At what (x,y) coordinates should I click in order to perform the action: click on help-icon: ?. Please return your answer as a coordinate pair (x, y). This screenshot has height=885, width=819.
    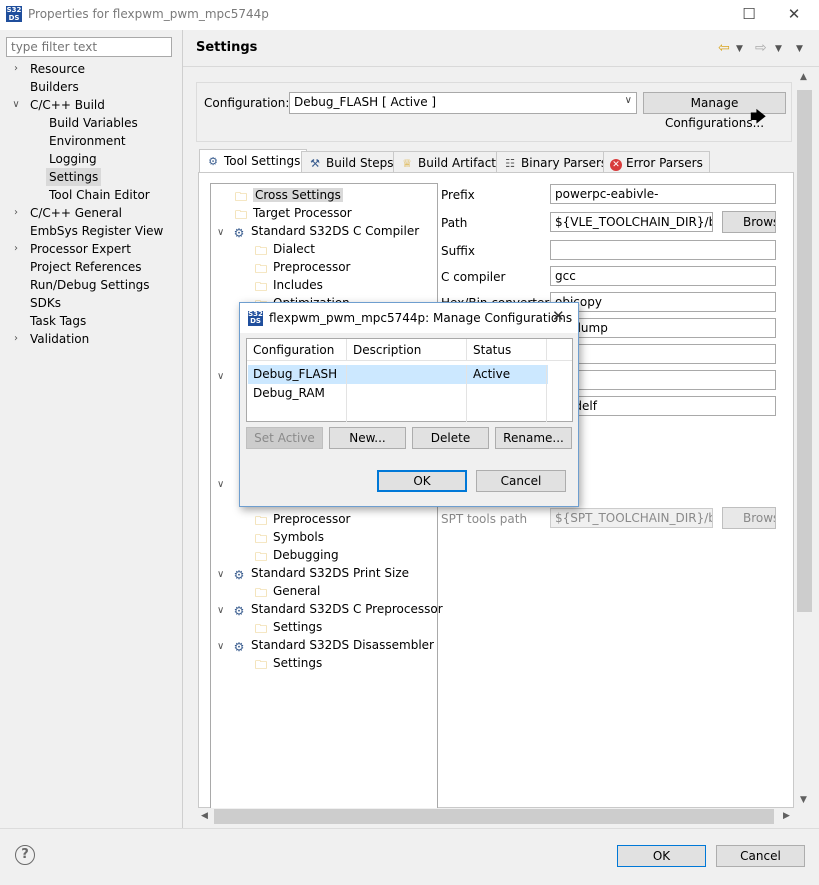
    Looking at the image, I should click on (25, 855).